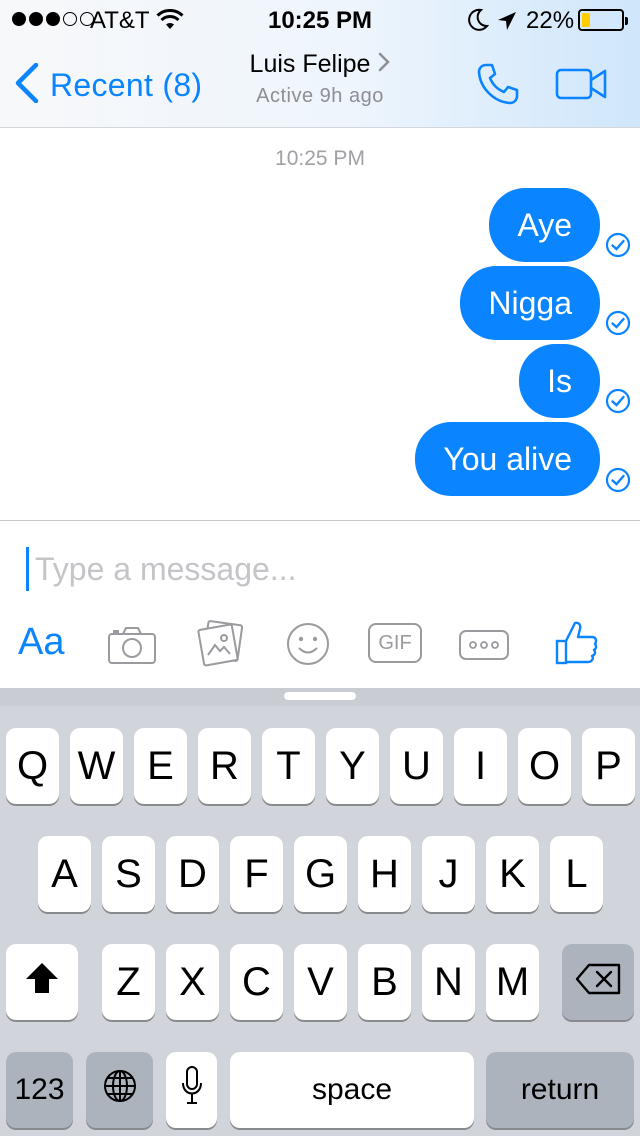 The width and height of the screenshot is (640, 1136). Describe the element at coordinates (603, 20) in the screenshot. I see `battery-icon` at that location.